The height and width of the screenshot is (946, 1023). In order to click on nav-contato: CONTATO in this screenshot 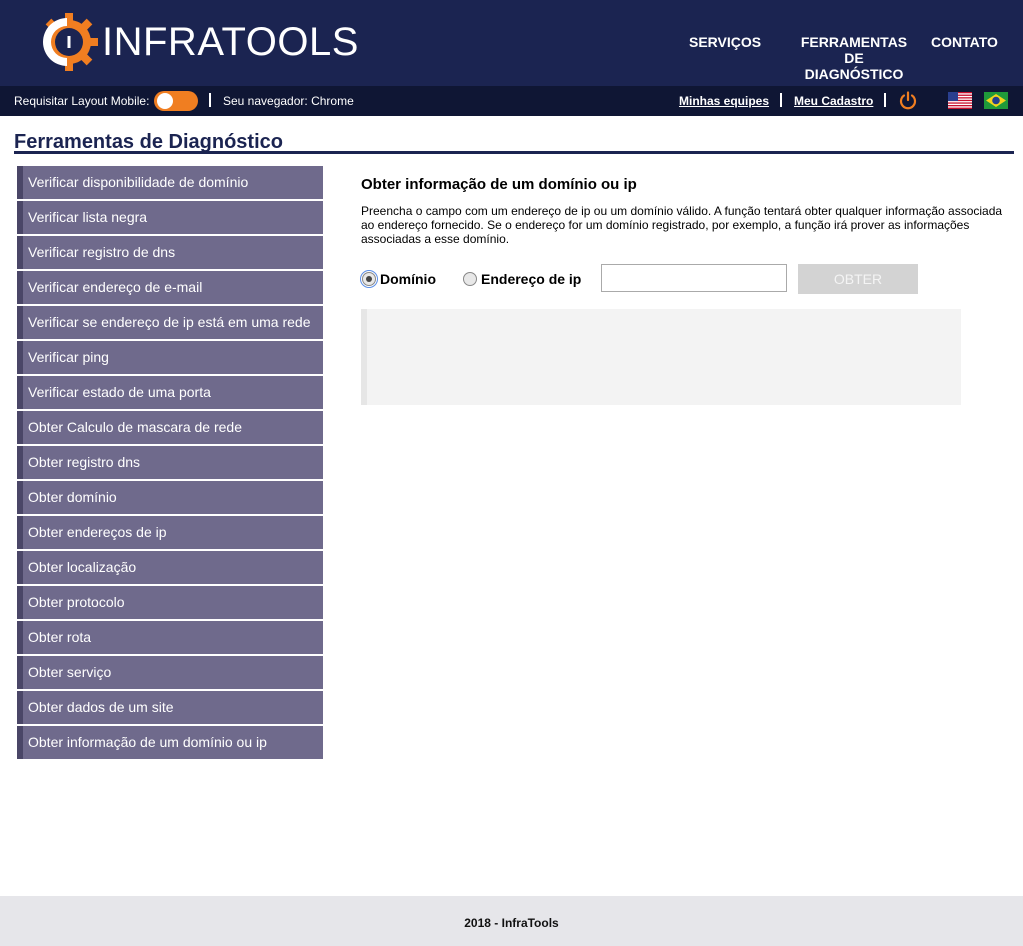, I will do `click(964, 42)`.